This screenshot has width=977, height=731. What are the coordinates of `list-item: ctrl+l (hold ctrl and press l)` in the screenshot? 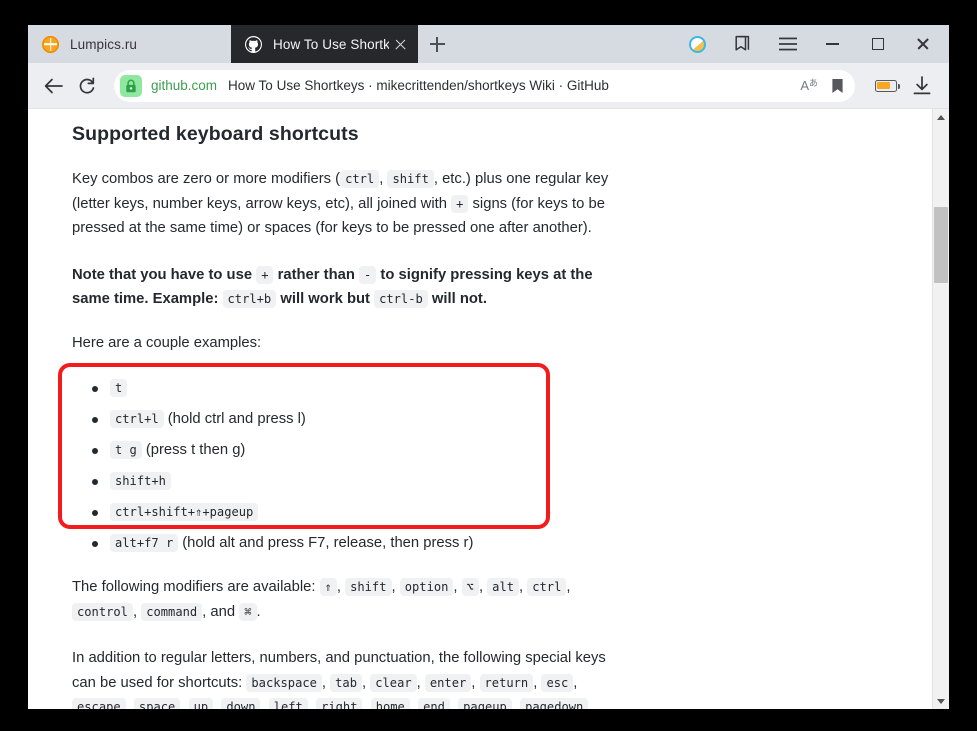 It's located at (373, 419).